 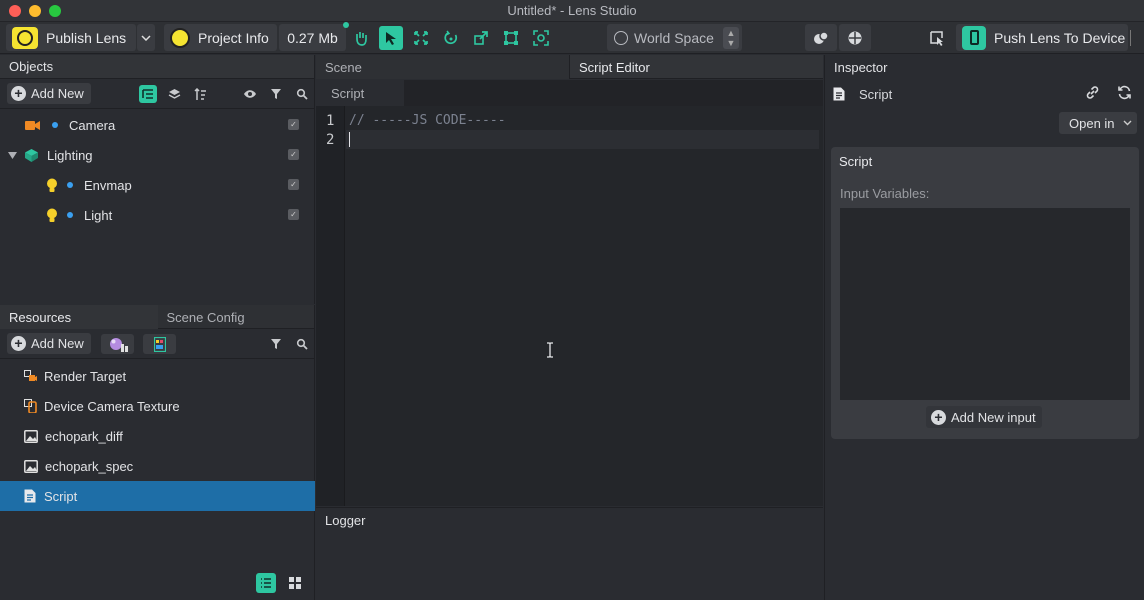 I want to click on lighting-icon, so click(x=31, y=155).